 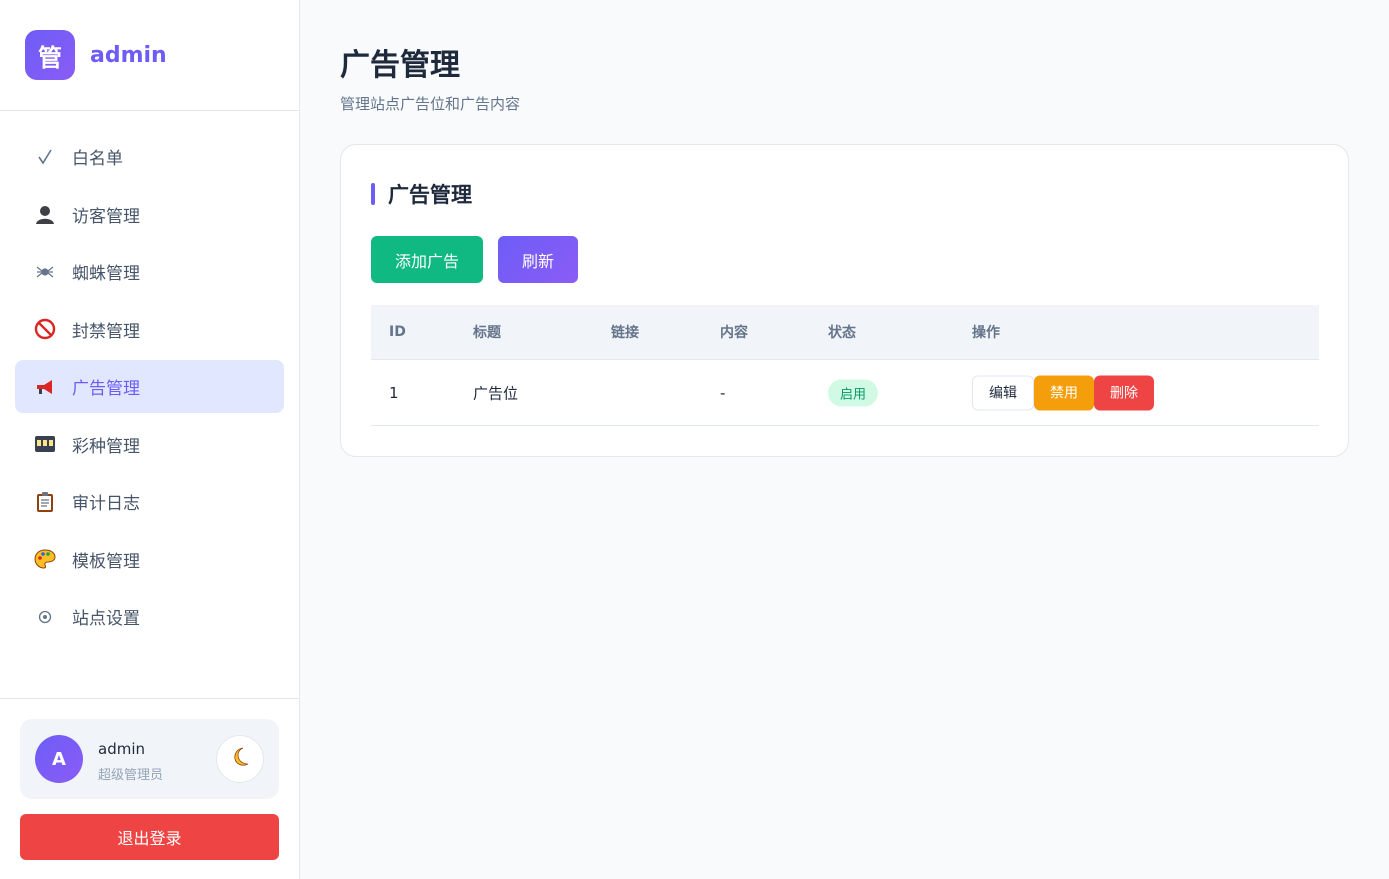 What do you see at coordinates (45, 559) in the screenshot?
I see `palette-icon` at bounding box center [45, 559].